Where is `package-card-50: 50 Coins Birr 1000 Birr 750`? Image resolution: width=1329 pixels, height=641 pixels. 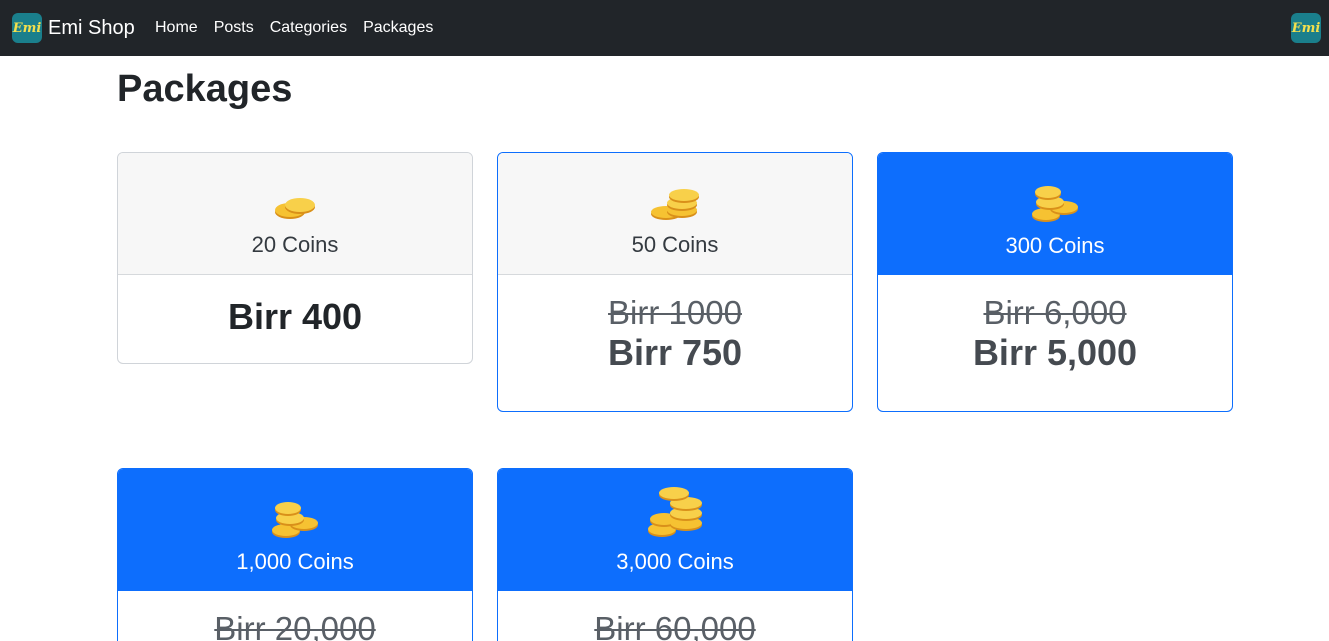
package-card-50: 50 Coins Birr 1000 Birr 750 is located at coordinates (675, 282).